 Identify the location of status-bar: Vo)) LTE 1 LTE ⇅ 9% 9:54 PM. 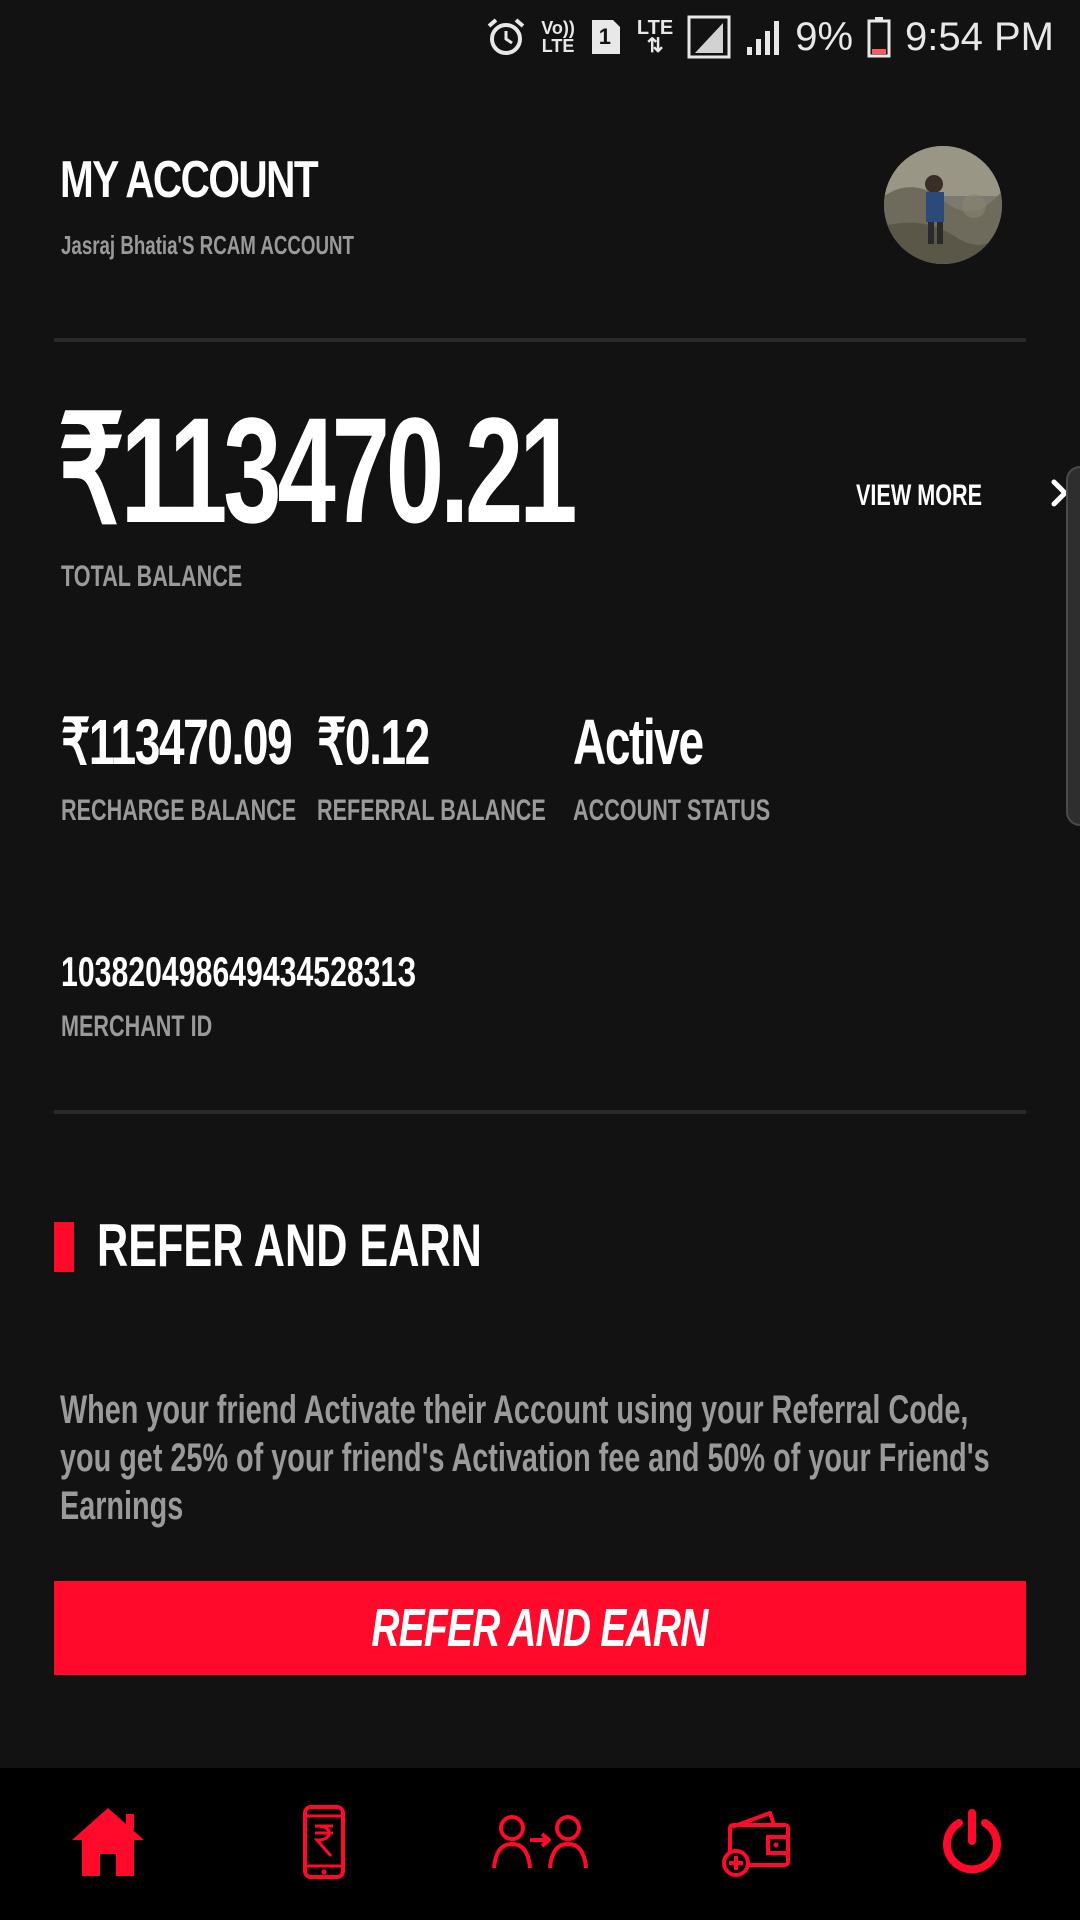
(540, 37).